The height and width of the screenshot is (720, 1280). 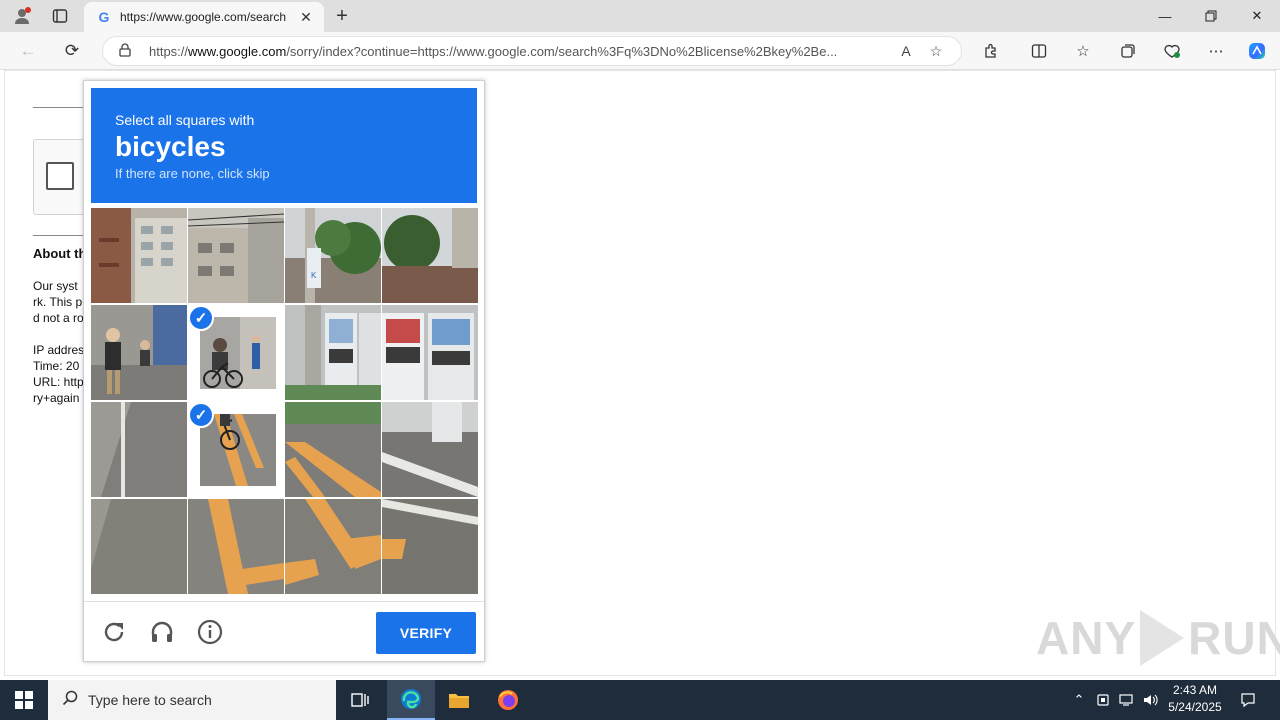 What do you see at coordinates (1248, 700) in the screenshot?
I see `notifications-icon` at bounding box center [1248, 700].